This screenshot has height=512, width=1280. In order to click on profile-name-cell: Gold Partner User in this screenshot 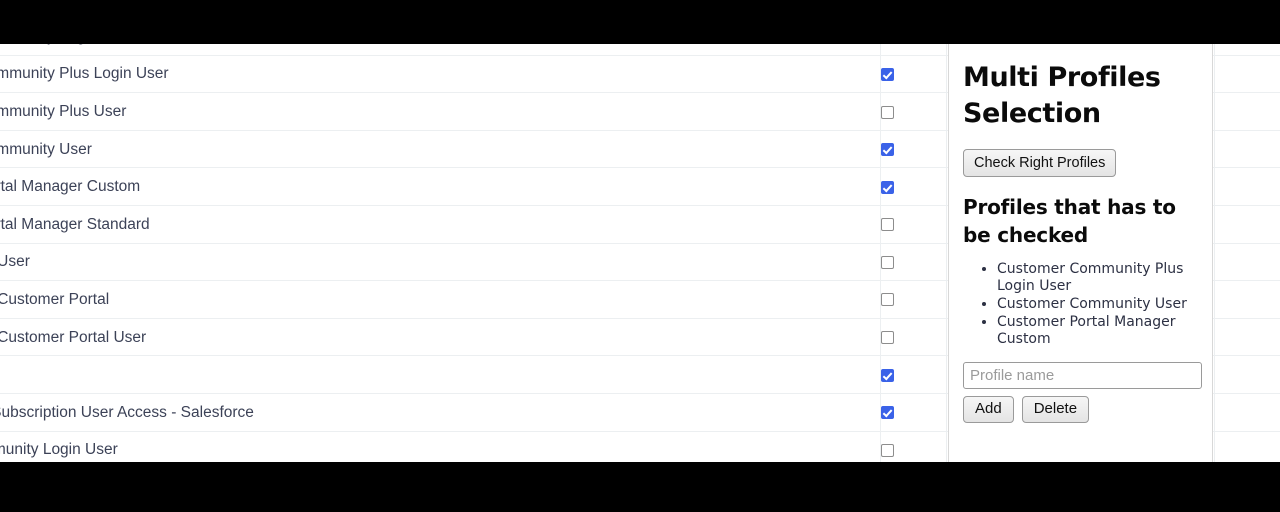, I will do `click(440, 262)`.